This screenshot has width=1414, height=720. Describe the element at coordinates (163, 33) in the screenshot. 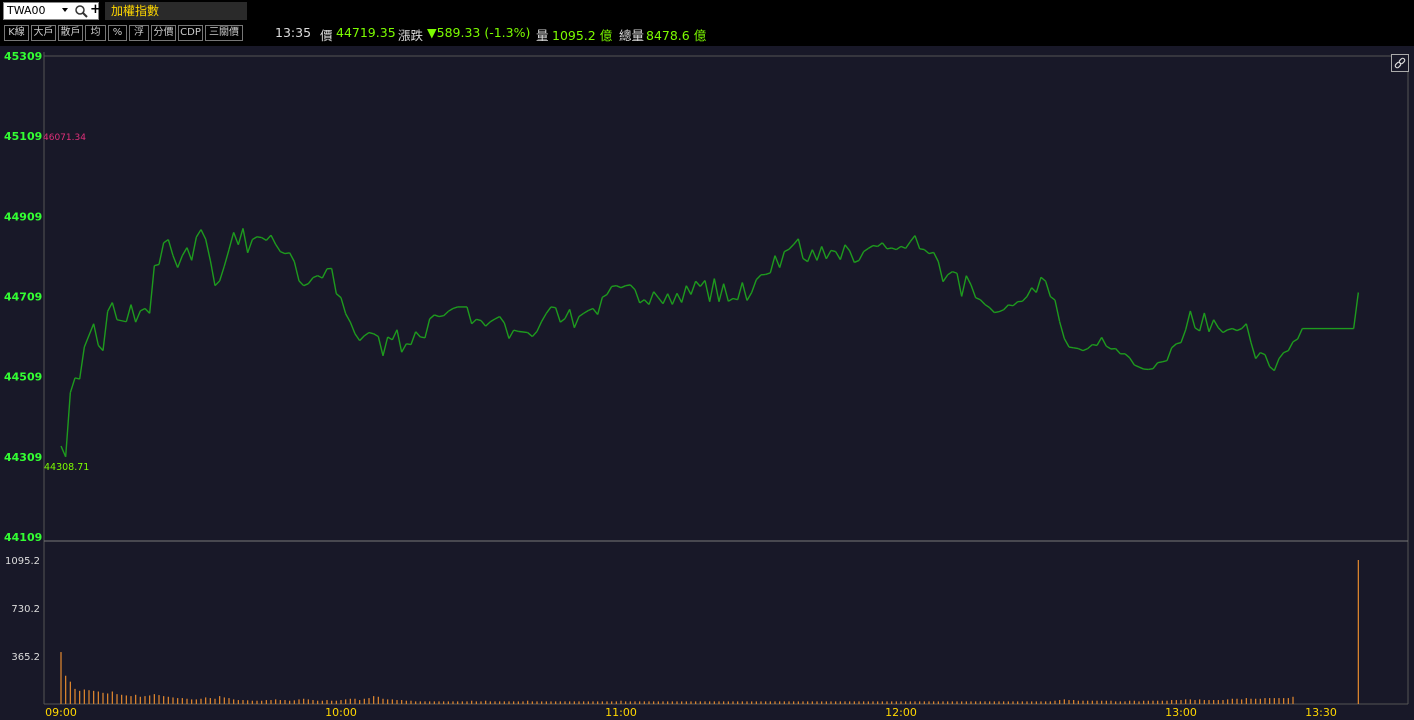

I see `price-distribution-button: 分價` at that location.